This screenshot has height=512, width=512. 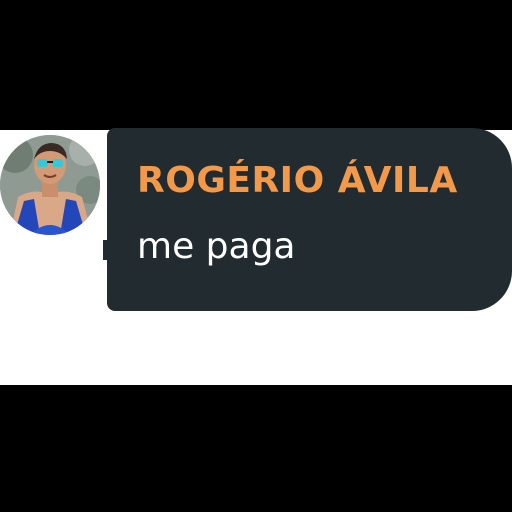 What do you see at coordinates (297, 180) in the screenshot?
I see `sender-name: ROGÉRIO ÁVILA` at bounding box center [297, 180].